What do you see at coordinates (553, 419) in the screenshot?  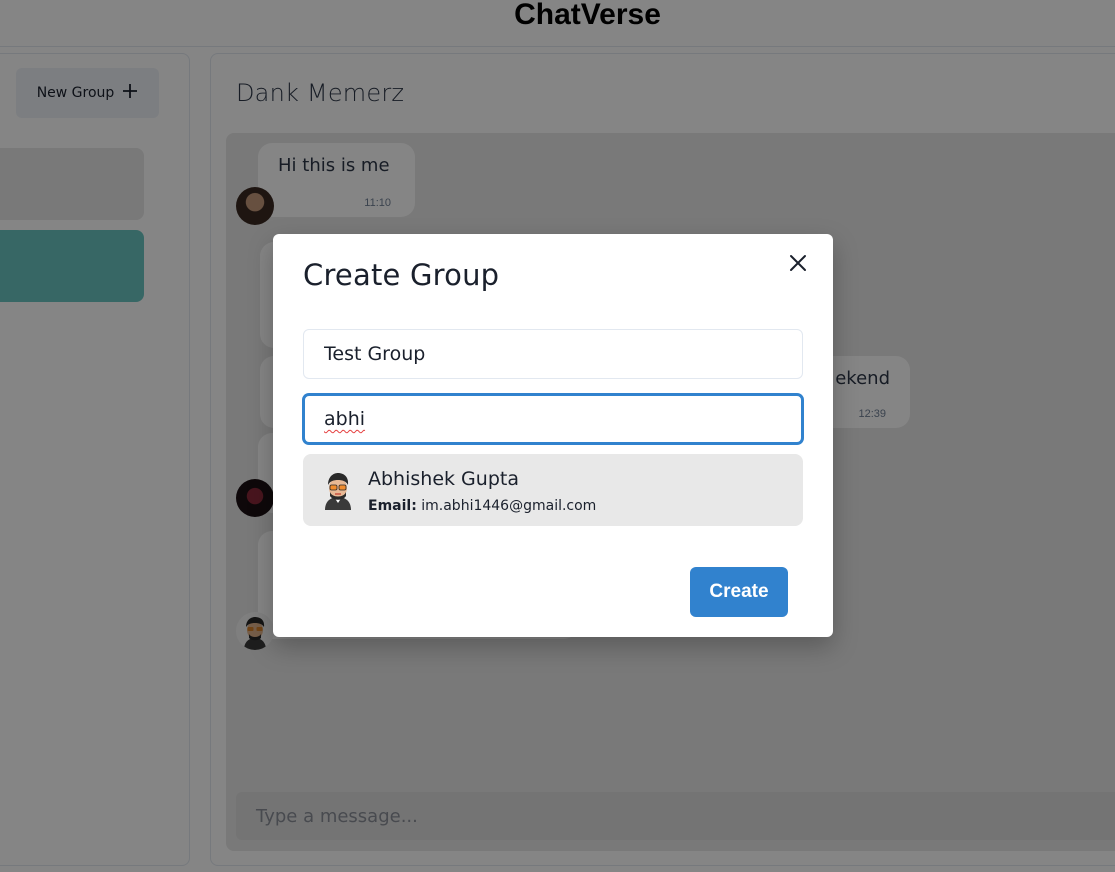 I see `user-search-input: abhi` at bounding box center [553, 419].